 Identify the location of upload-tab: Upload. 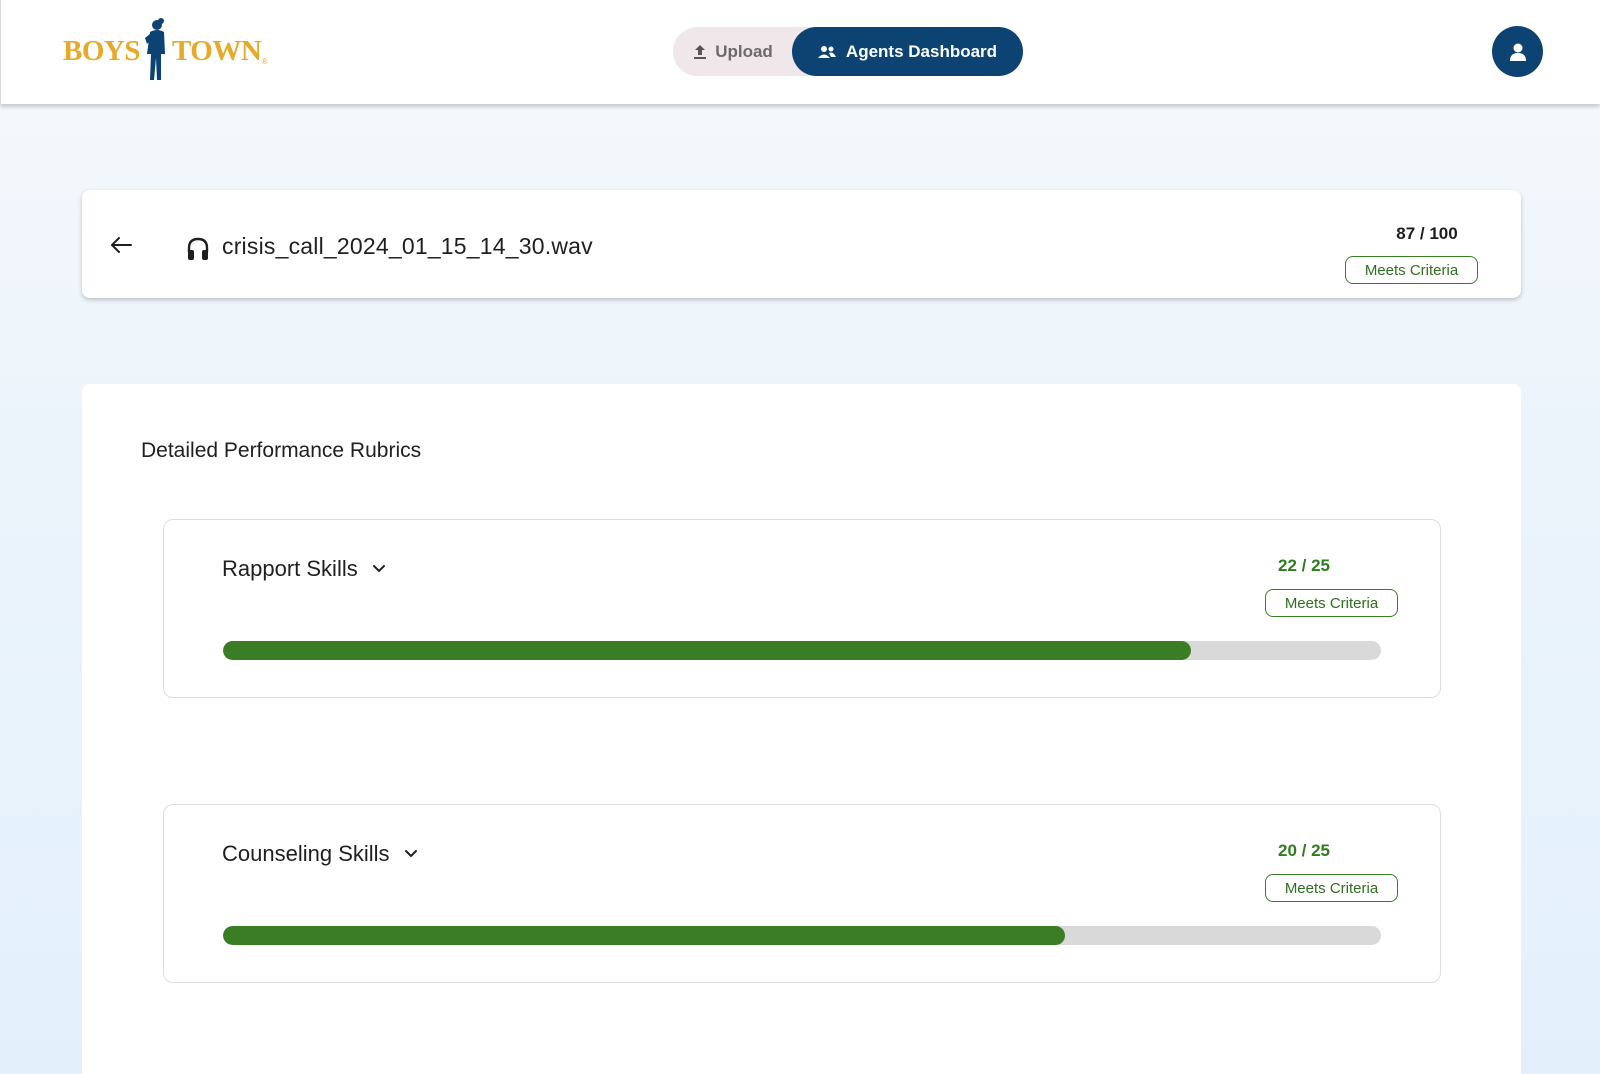
(733, 51).